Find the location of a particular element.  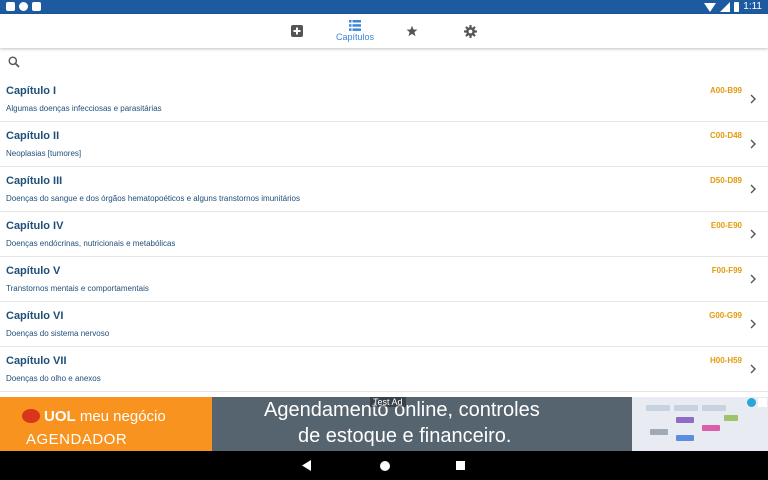

search-input is located at coordinates (388, 64).